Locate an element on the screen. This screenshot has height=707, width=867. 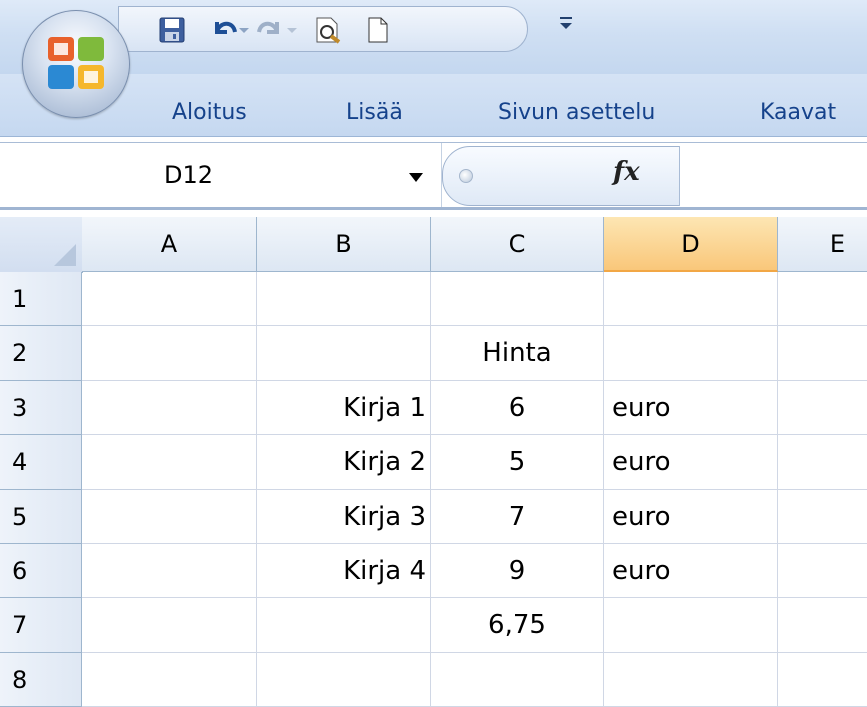
column-header-a: A is located at coordinates (169, 244).